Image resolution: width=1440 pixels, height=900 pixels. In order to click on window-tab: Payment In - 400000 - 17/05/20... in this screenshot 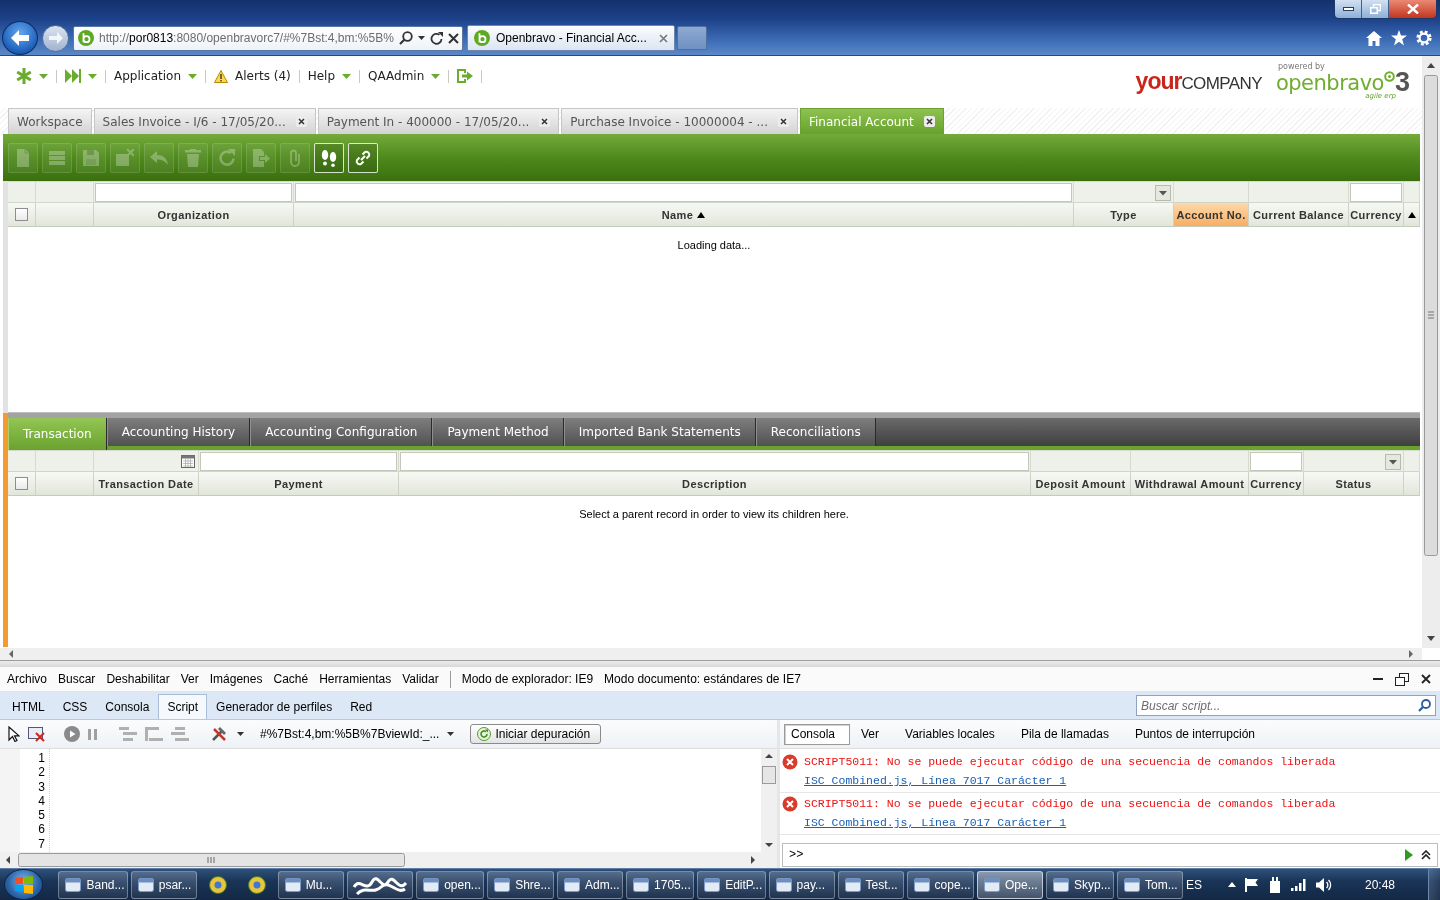, I will do `click(438, 121)`.